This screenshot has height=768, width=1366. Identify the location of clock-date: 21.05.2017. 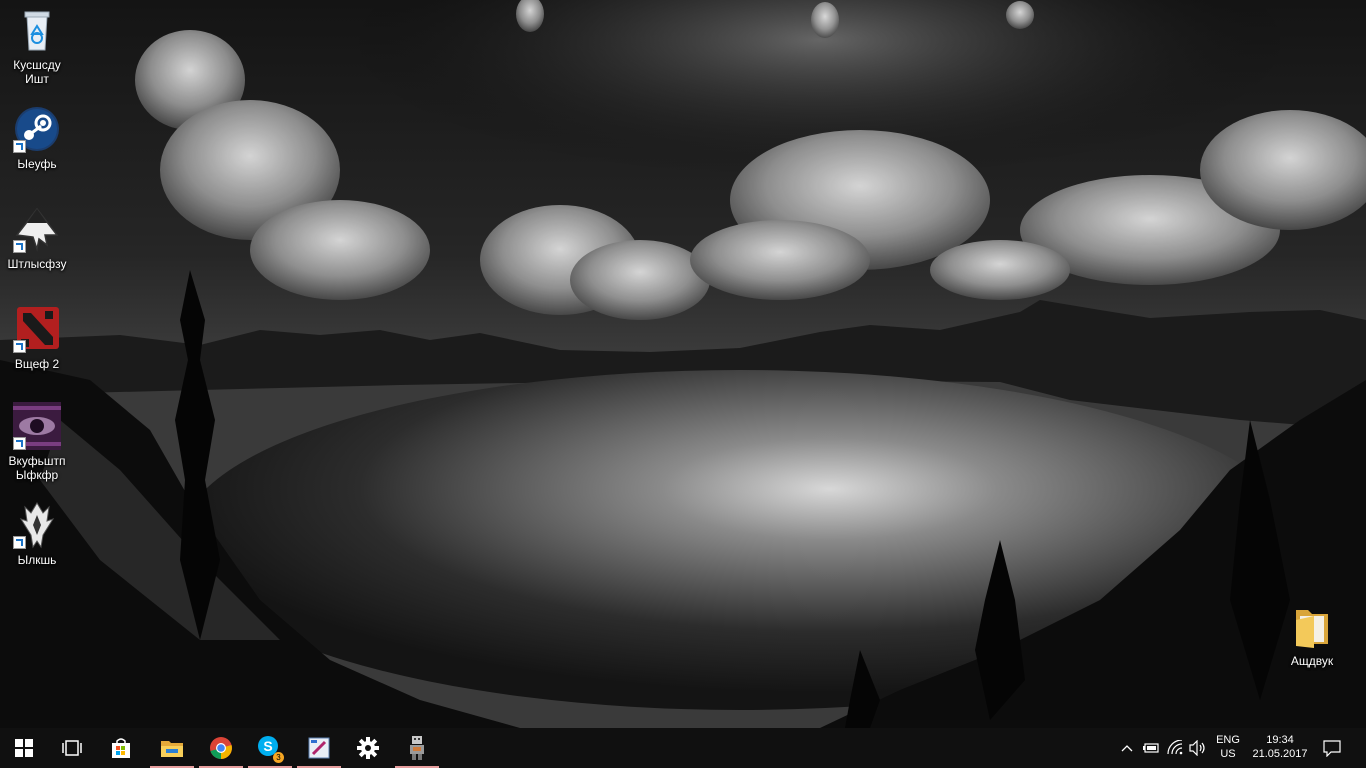
(1280, 754).